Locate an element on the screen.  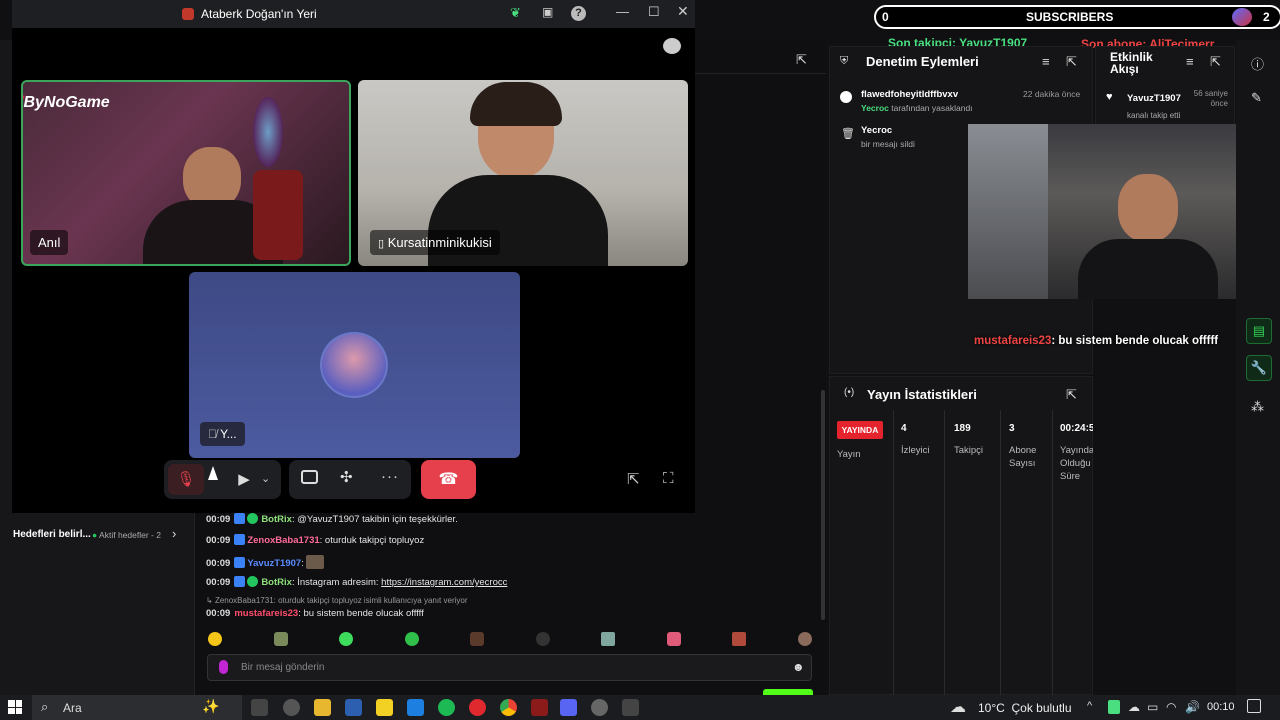
notification-icon is located at coordinates (1254, 706).